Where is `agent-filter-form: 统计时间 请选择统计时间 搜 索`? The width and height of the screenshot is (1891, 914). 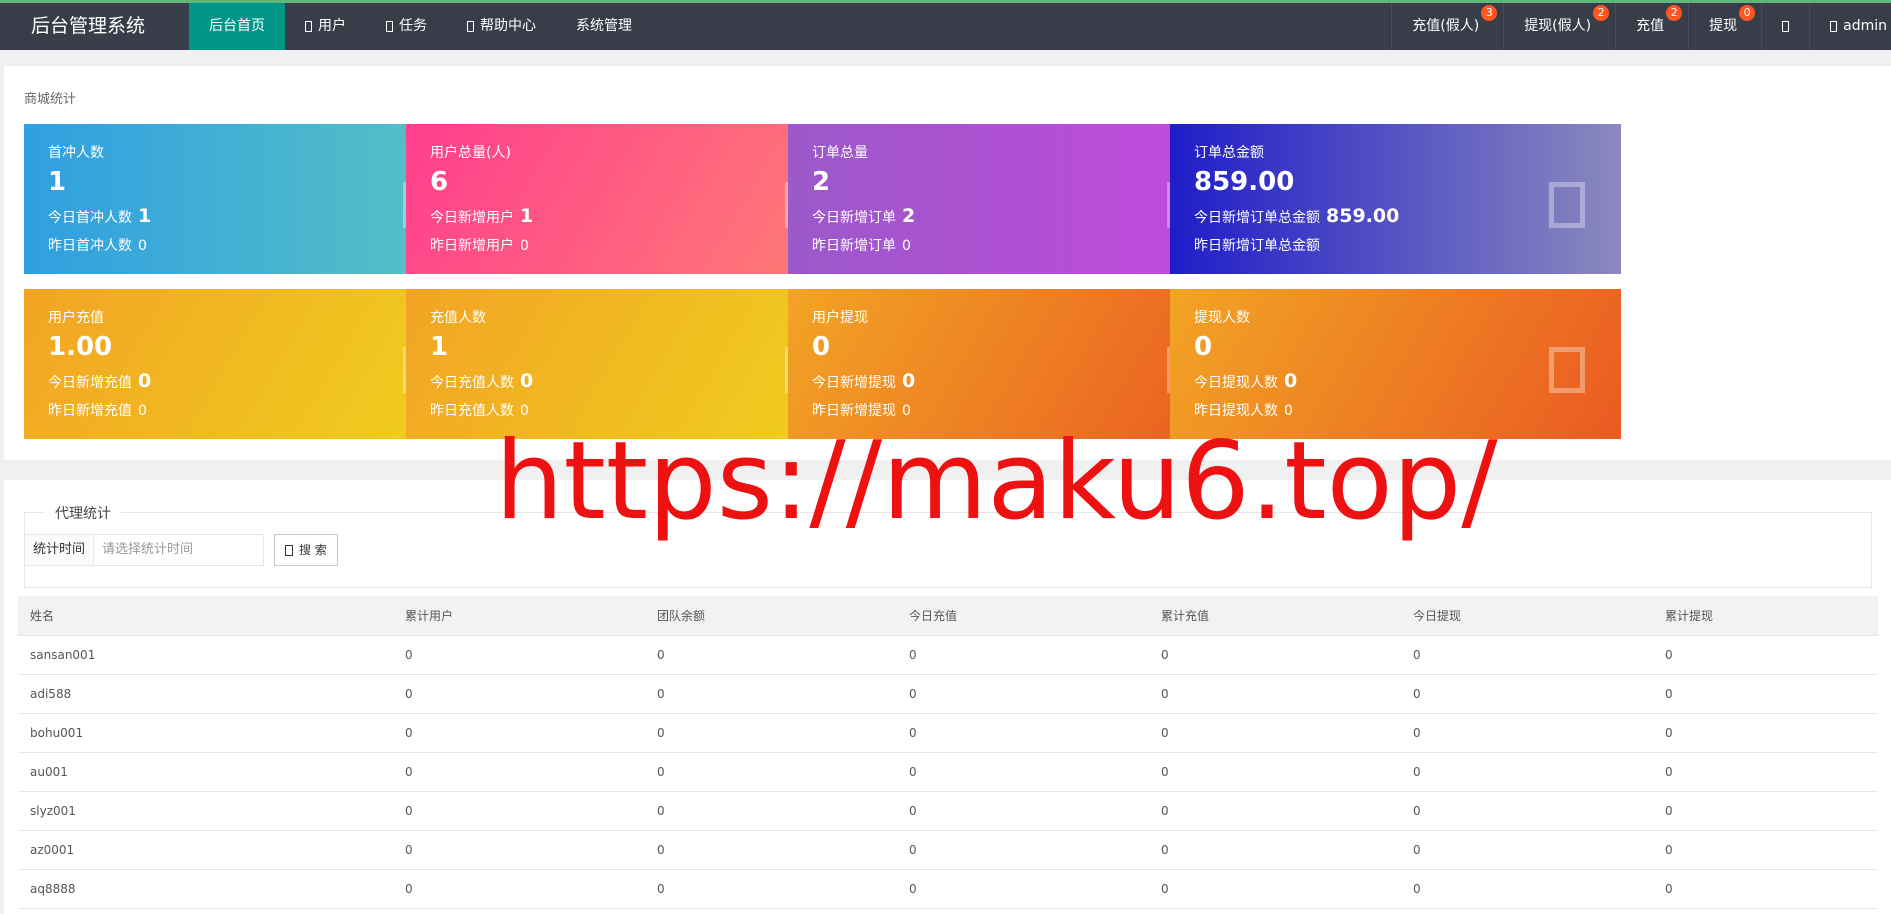 agent-filter-form: 统计时间 请选择统计时间 搜 索 is located at coordinates (181, 550).